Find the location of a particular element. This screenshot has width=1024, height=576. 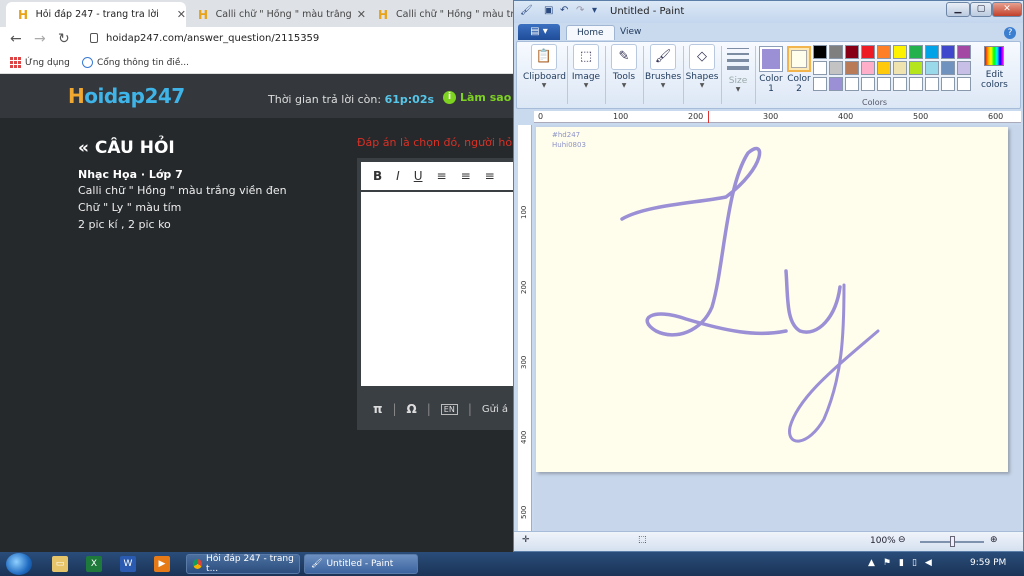

customize-quick-access-icon: ▾ is located at coordinates (598, 11).